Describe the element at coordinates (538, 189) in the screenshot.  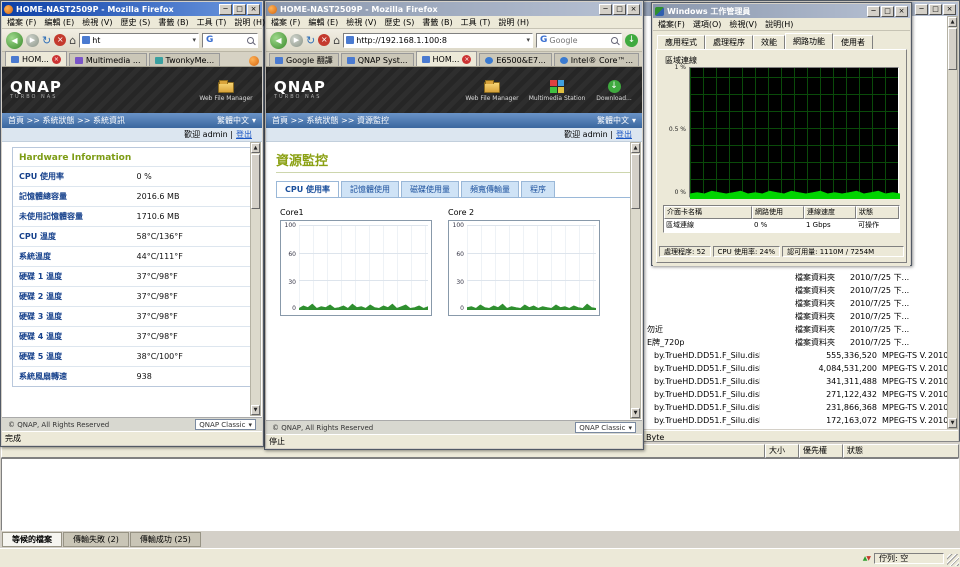
I see `tab-process: 程序` at that location.